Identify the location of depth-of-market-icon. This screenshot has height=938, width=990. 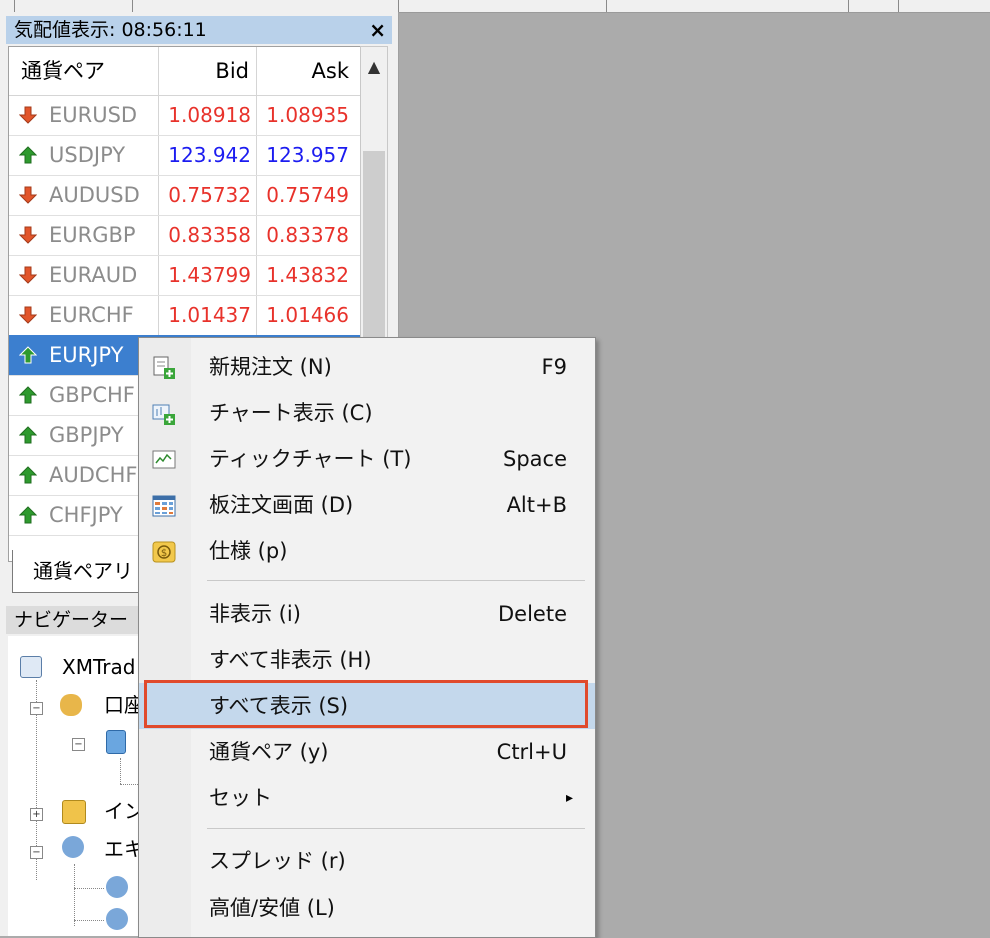
(164, 506).